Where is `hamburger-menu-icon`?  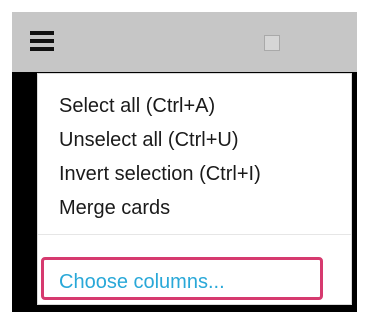
hamburger-menu-icon is located at coordinates (44, 42).